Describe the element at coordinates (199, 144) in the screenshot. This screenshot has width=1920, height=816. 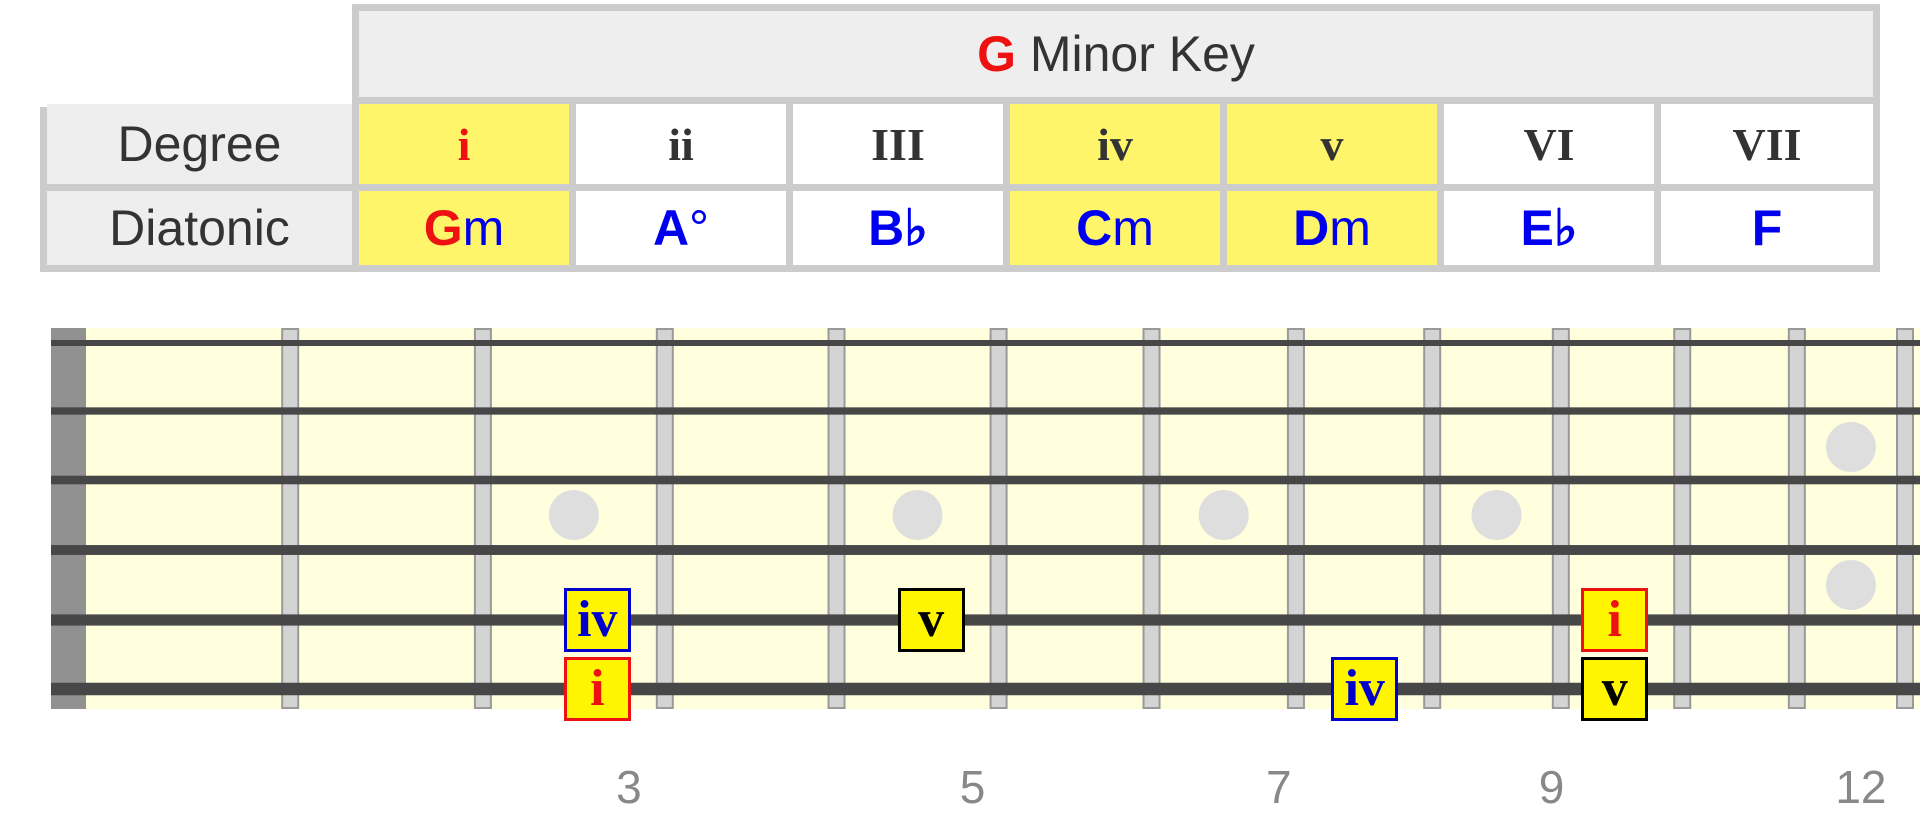
I see `degree-row-label: Degree` at that location.